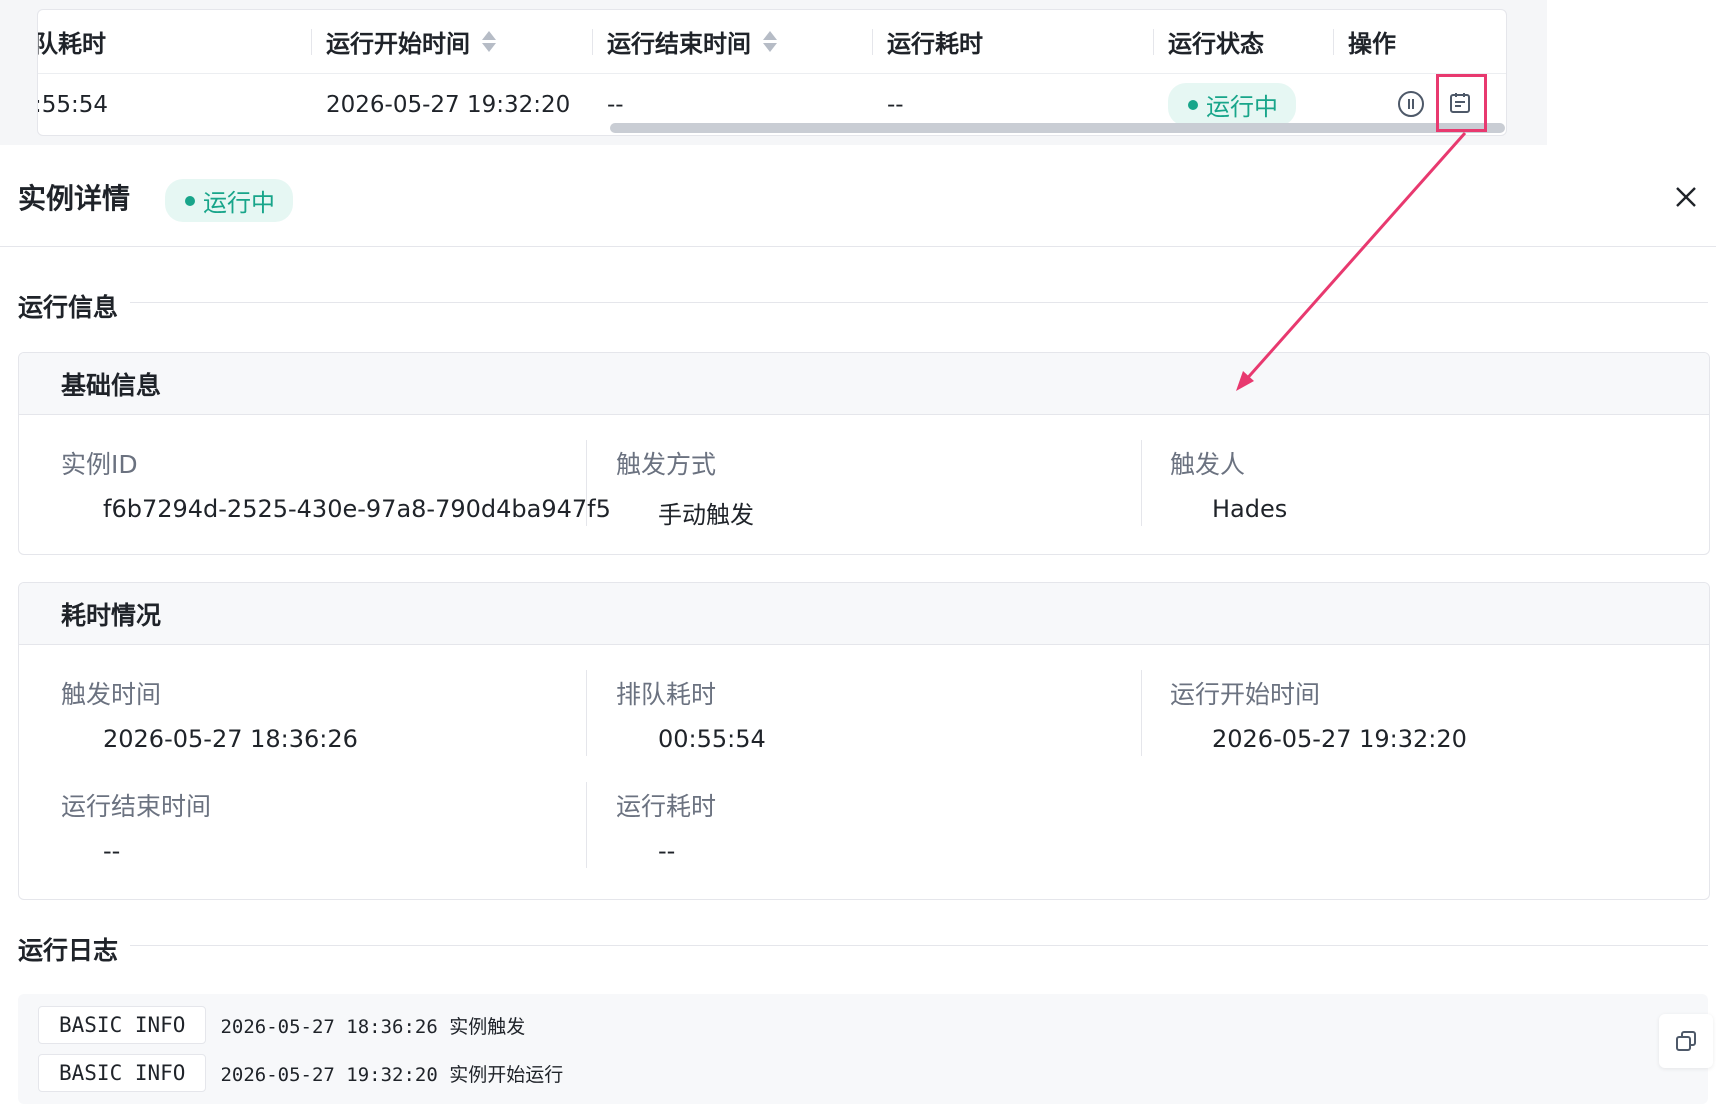 The image size is (1716, 1104). Describe the element at coordinates (398, 44) in the screenshot. I see `th-run-start-time-label: 运行开始时间` at that location.